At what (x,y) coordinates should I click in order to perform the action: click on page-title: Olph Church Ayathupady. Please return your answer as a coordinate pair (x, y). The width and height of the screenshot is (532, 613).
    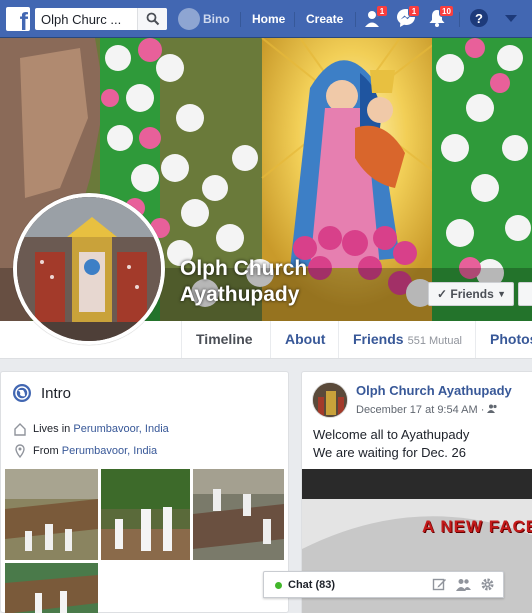
    Looking at the image, I should click on (244, 281).